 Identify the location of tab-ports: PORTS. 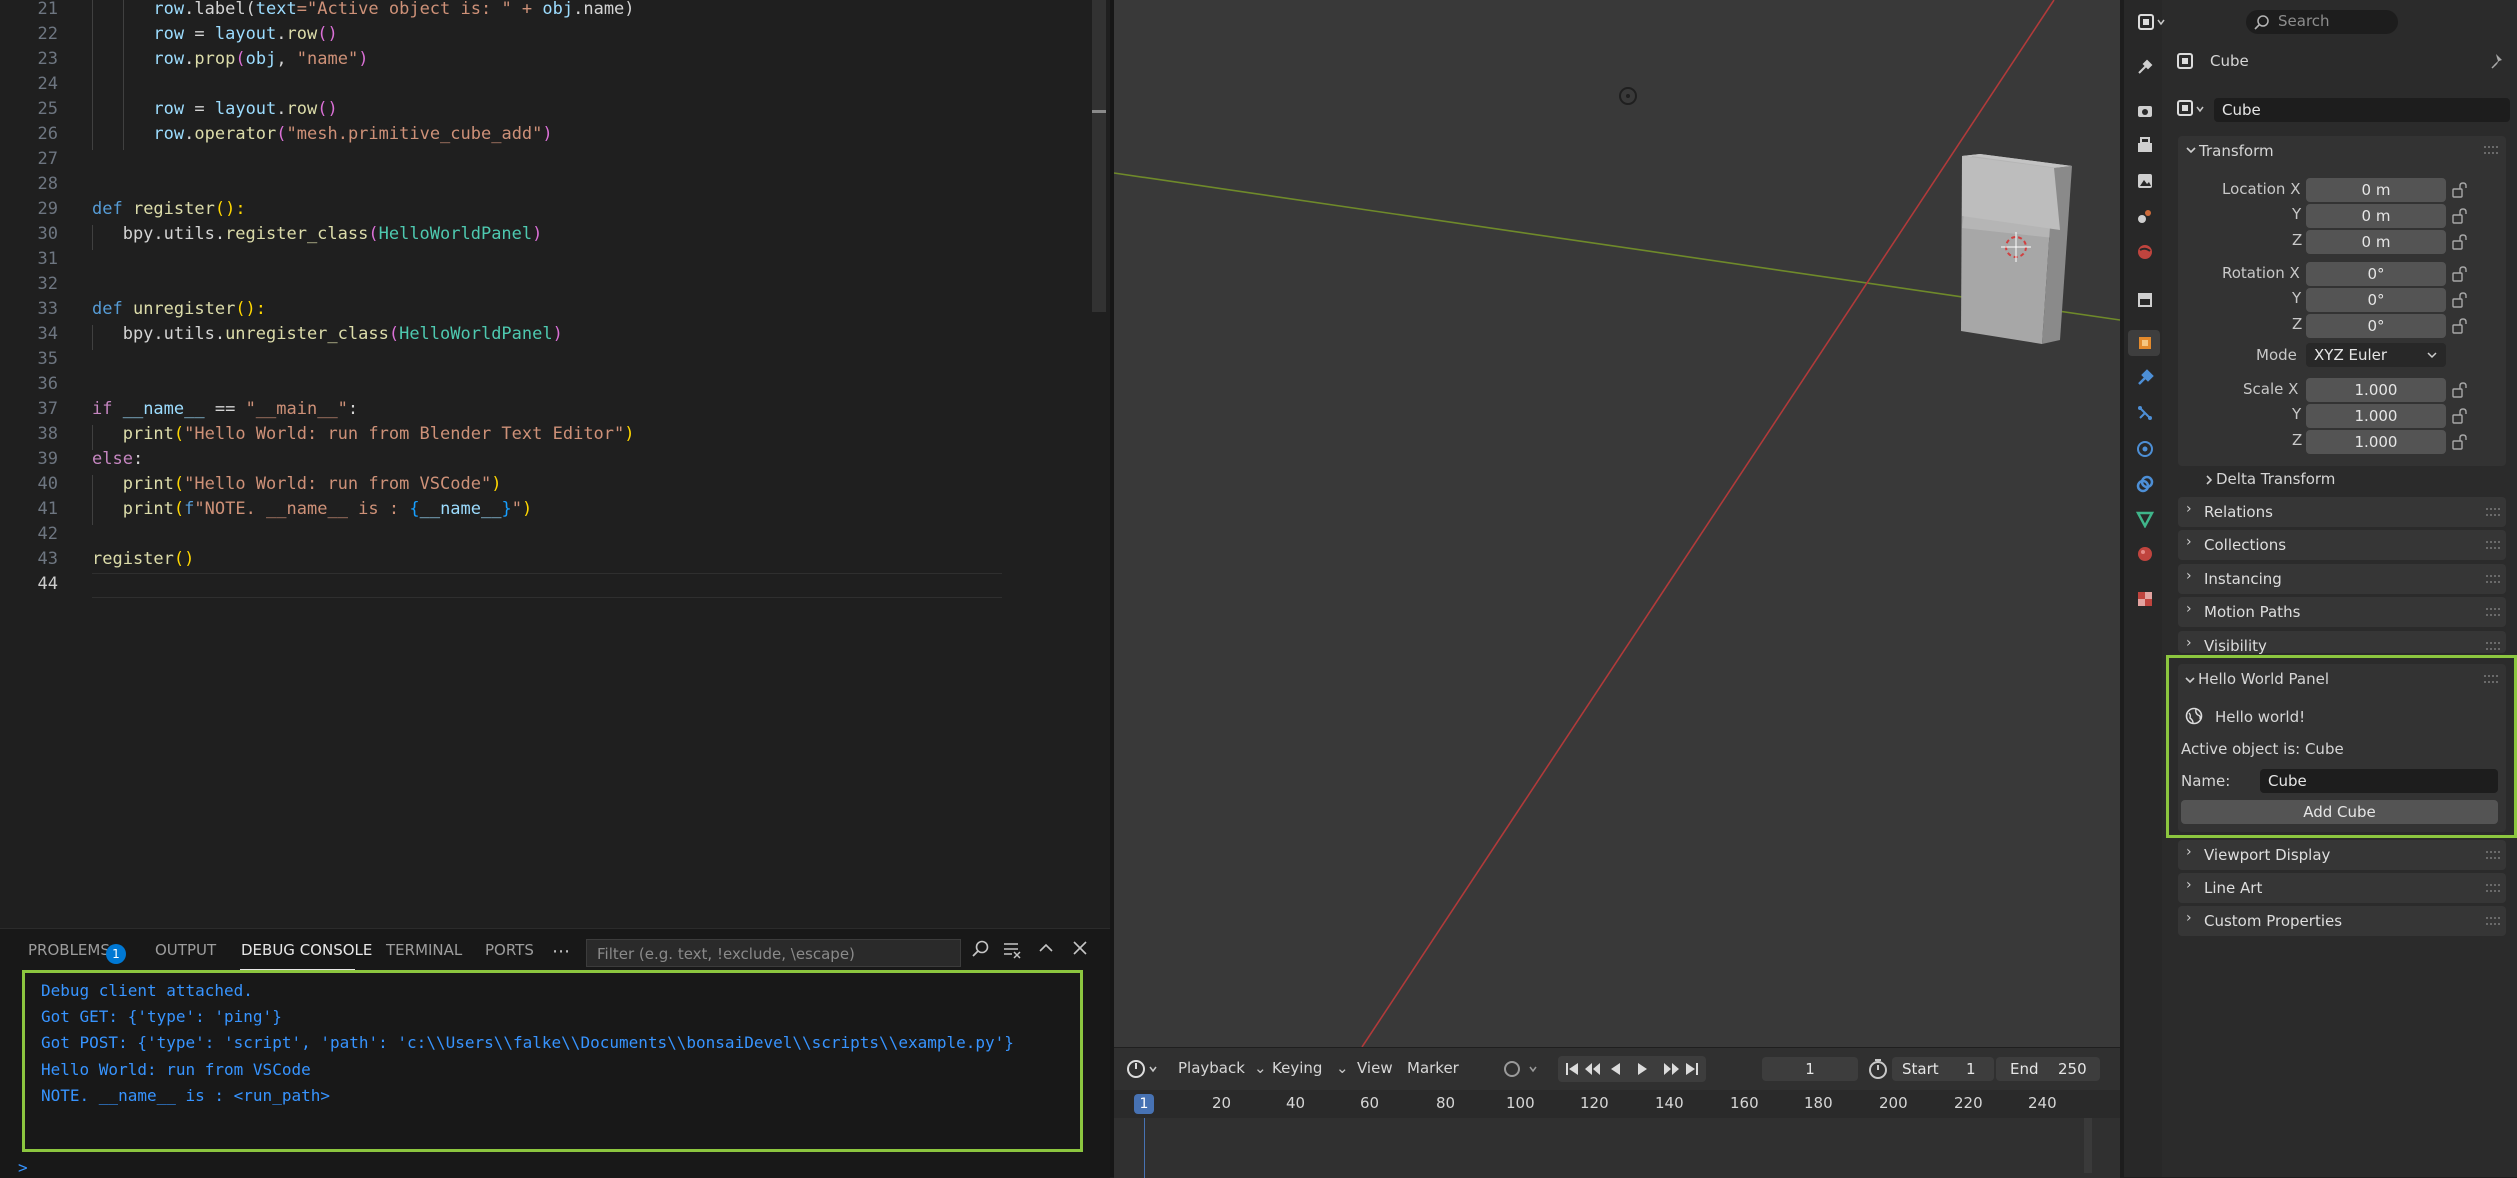
(509, 950).